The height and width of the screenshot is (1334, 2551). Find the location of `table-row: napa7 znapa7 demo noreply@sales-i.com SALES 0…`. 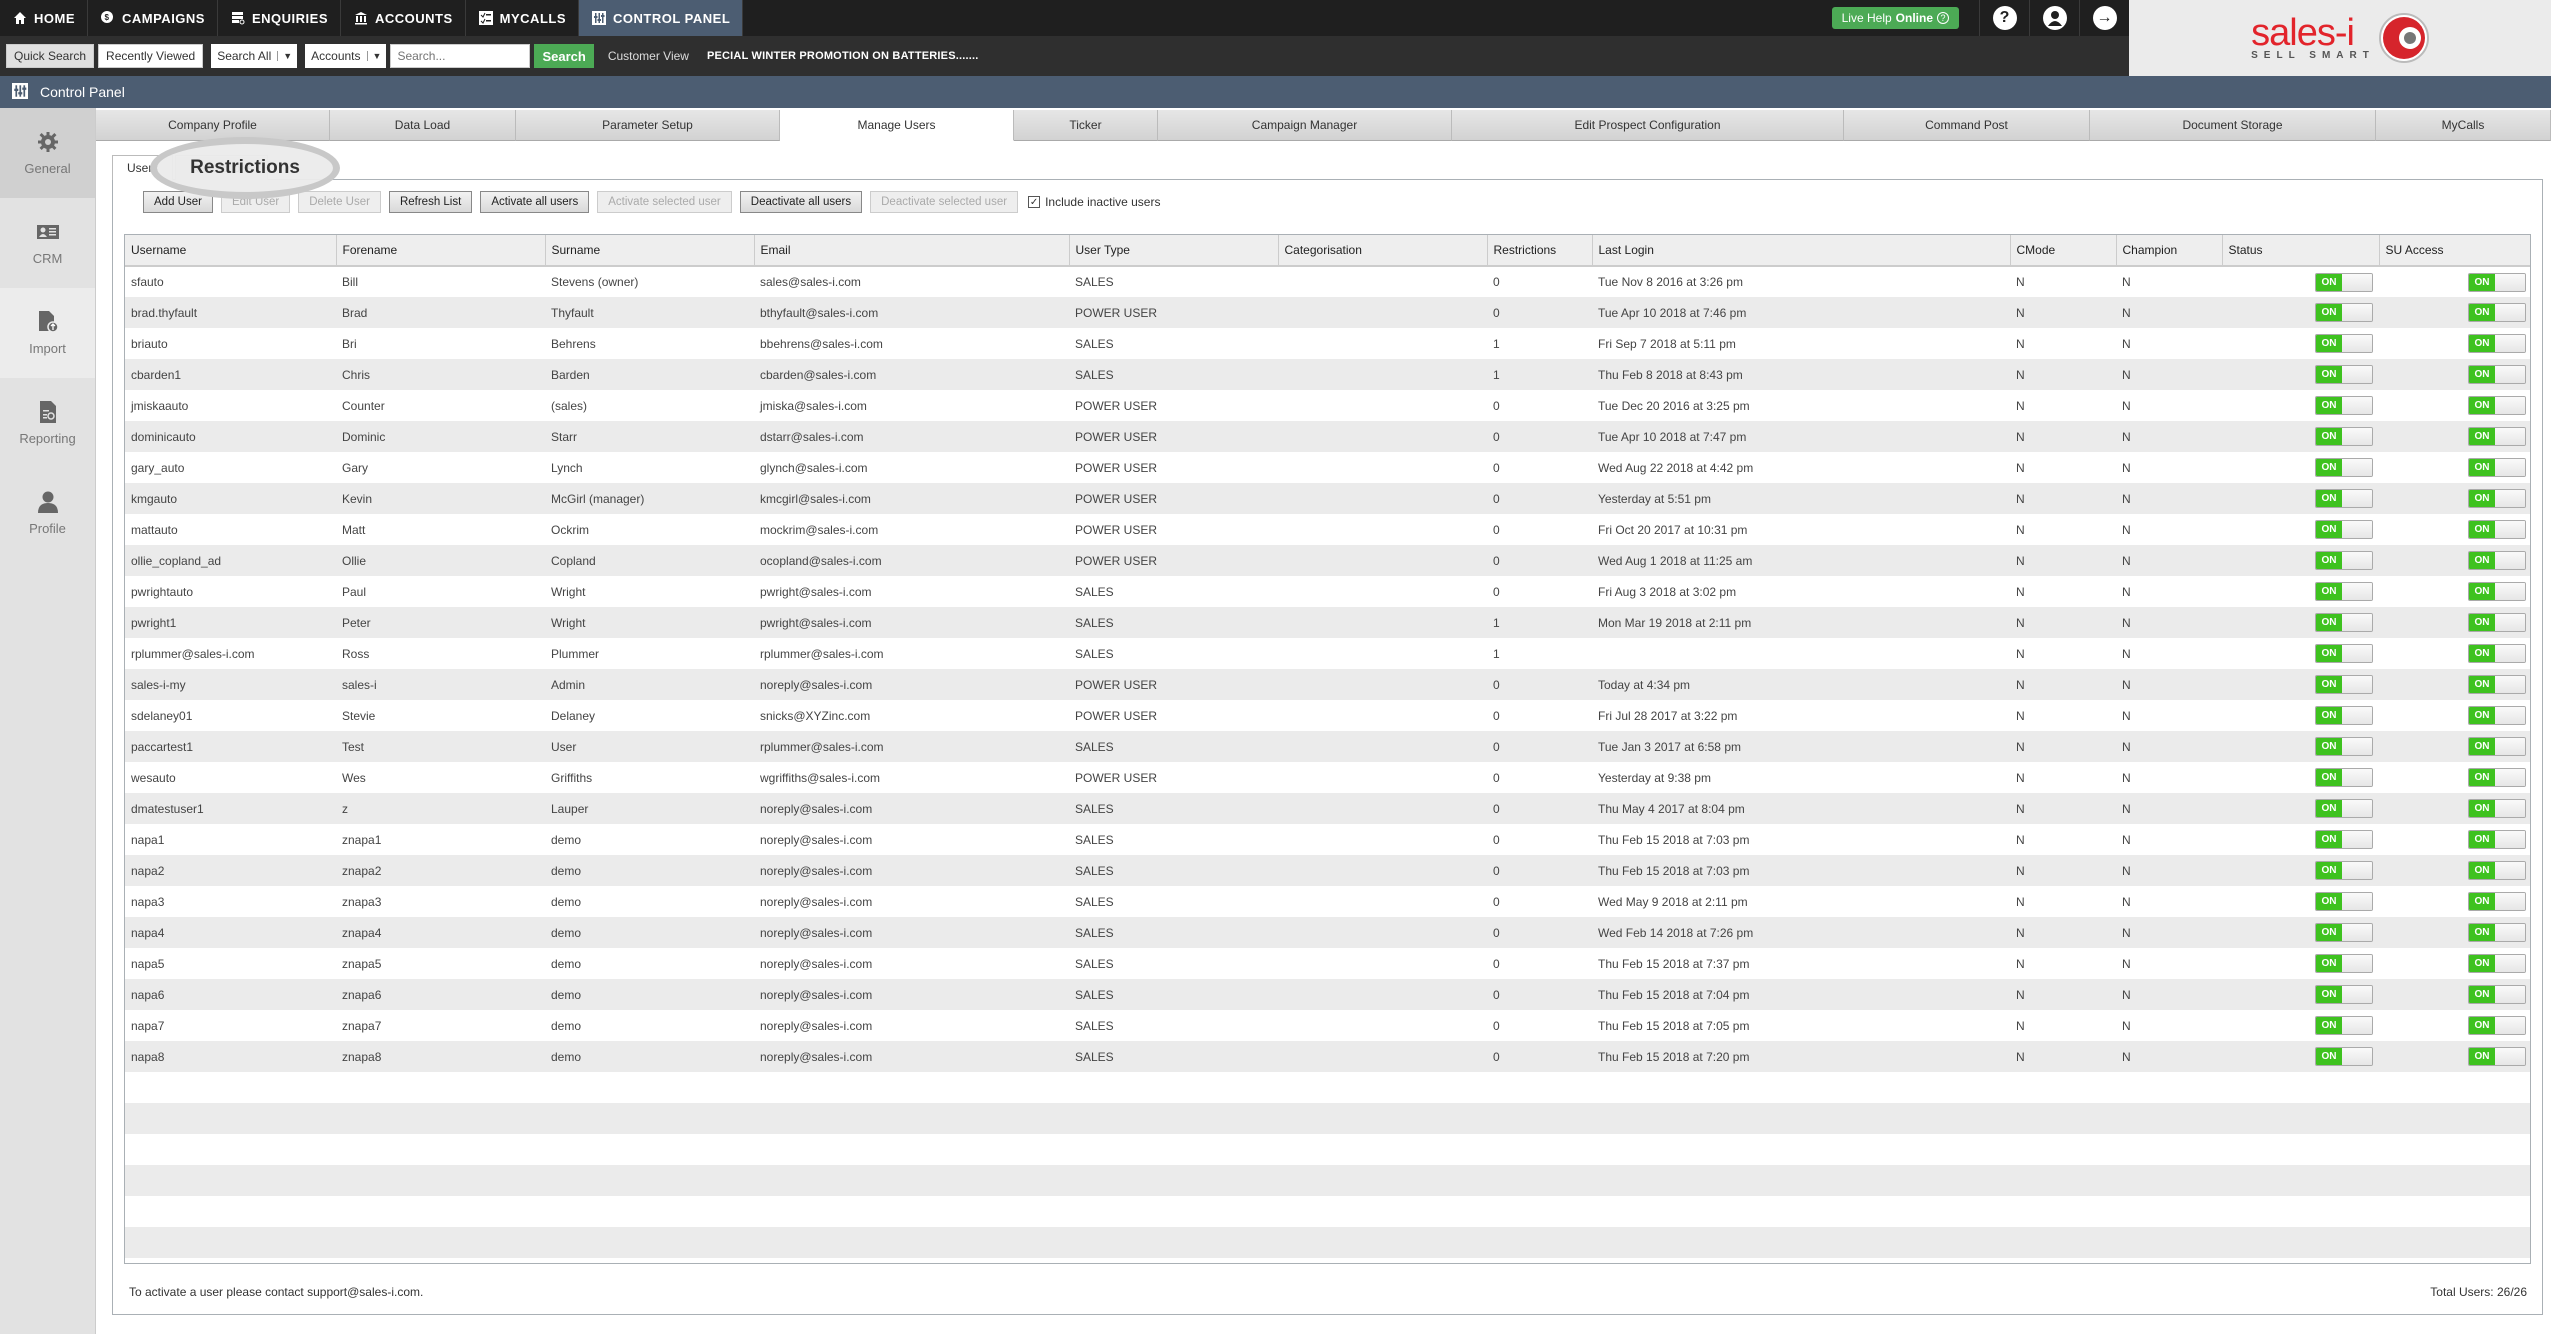

table-row: napa7 znapa7 demo noreply@sales-i.com SALES 0… is located at coordinates (1327, 1025).